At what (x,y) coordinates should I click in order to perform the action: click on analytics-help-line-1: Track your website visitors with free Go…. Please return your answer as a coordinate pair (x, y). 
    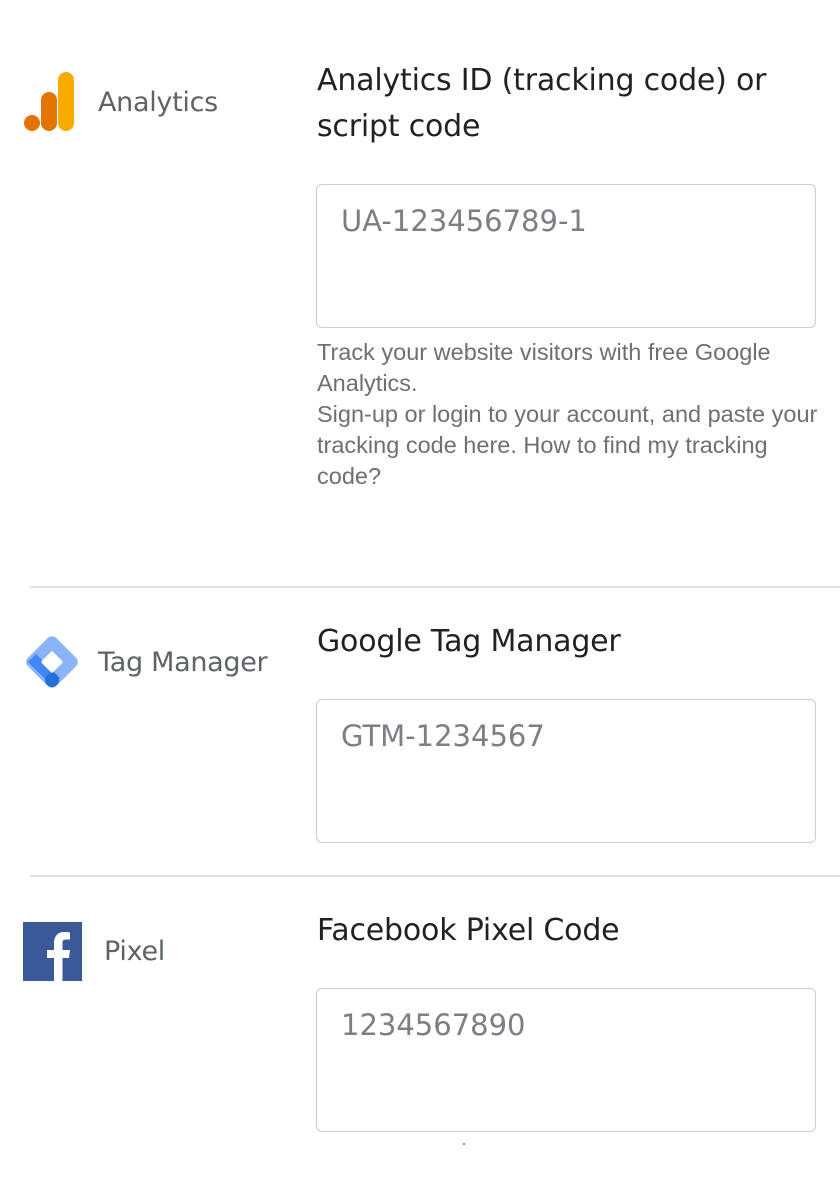
    Looking at the image, I should click on (544, 367).